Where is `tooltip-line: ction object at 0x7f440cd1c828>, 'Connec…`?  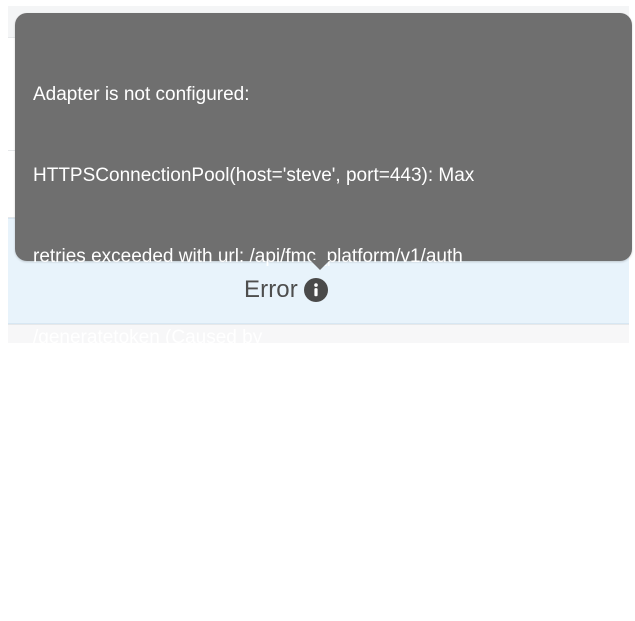
tooltip-line: ction object at 0x7f440cd1c828>, 'Connec… is located at coordinates (261, 499).